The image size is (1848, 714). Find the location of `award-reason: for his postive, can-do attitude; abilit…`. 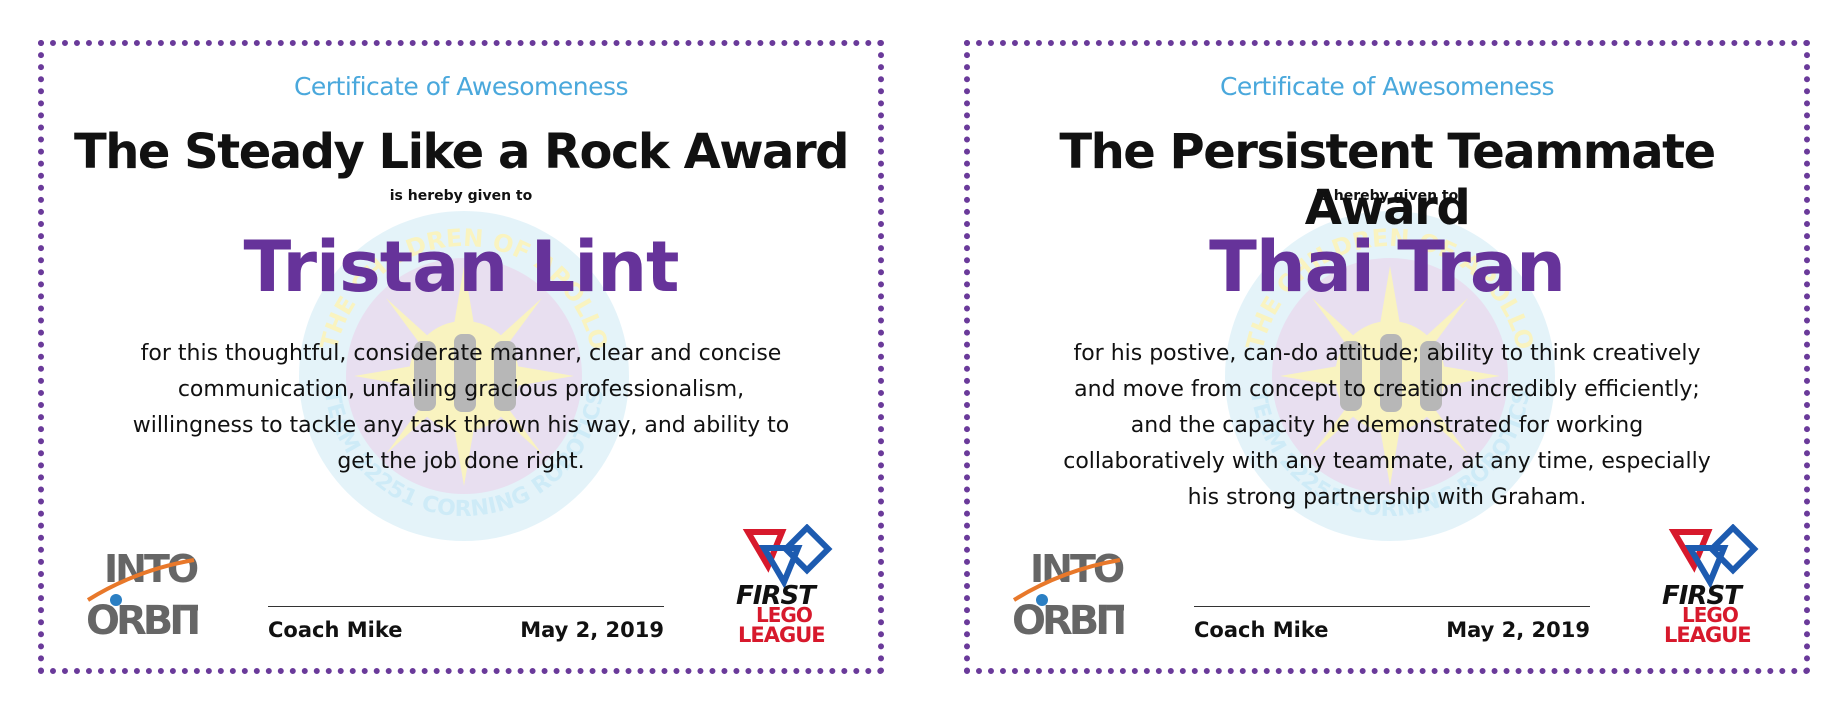

award-reason: for his postive, can-do attitude; abilit… is located at coordinates (1387, 425).